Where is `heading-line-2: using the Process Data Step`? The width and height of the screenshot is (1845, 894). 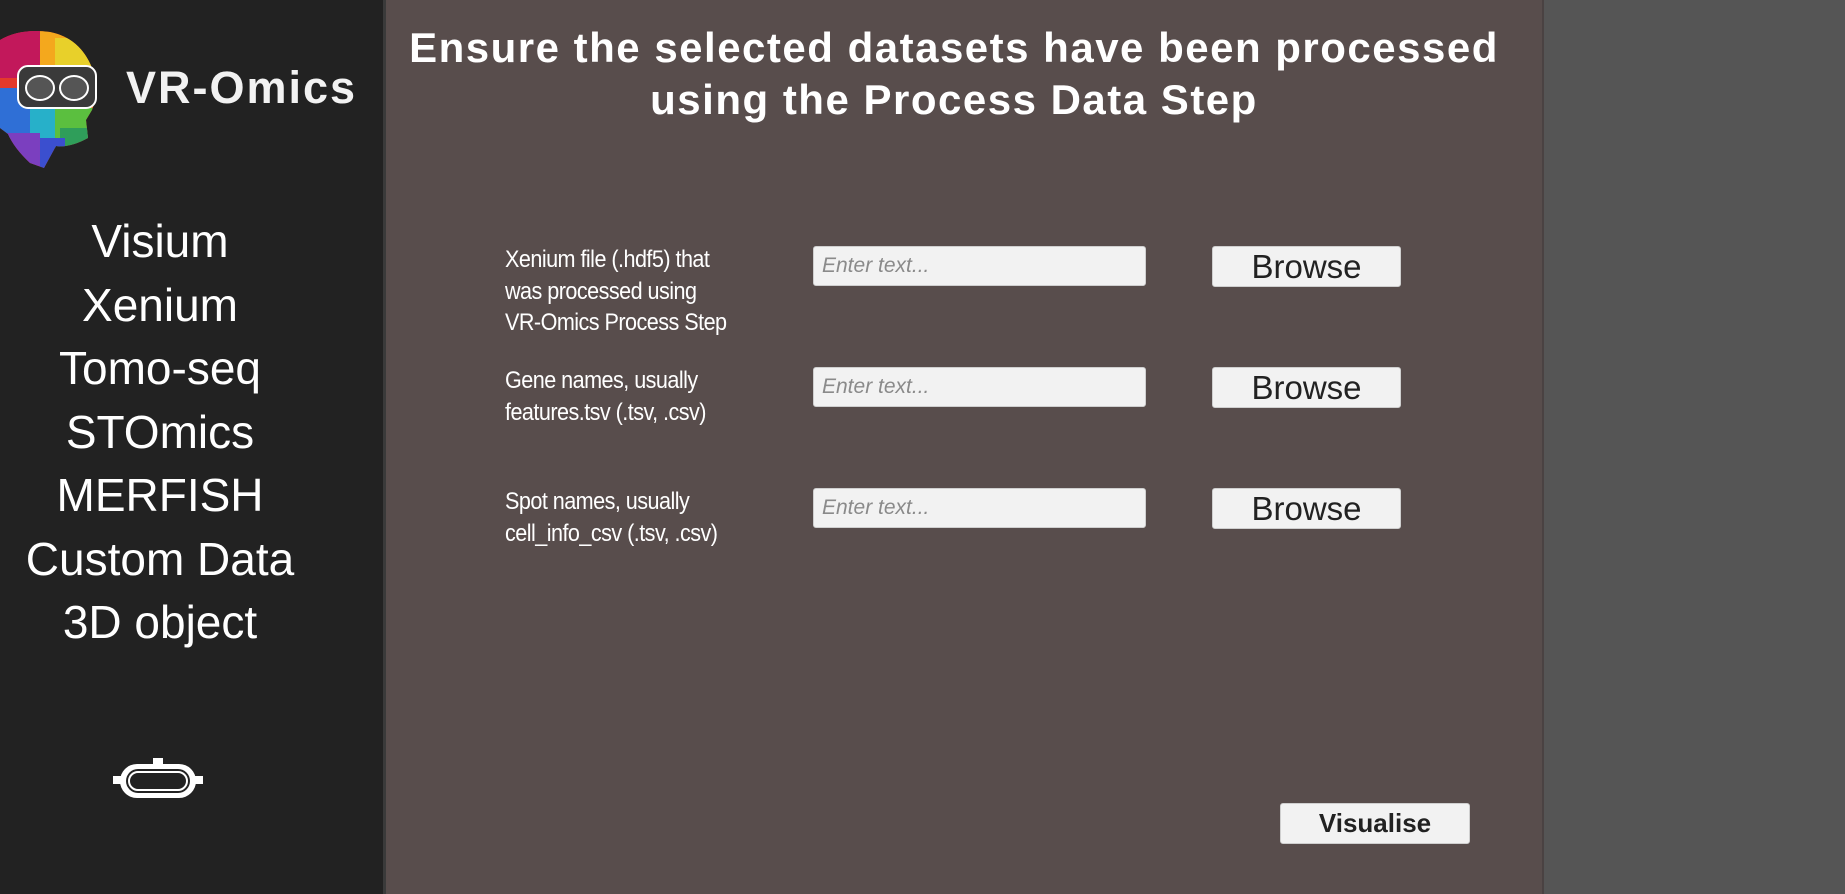
heading-line-2: using the Process Data Step is located at coordinates (954, 99).